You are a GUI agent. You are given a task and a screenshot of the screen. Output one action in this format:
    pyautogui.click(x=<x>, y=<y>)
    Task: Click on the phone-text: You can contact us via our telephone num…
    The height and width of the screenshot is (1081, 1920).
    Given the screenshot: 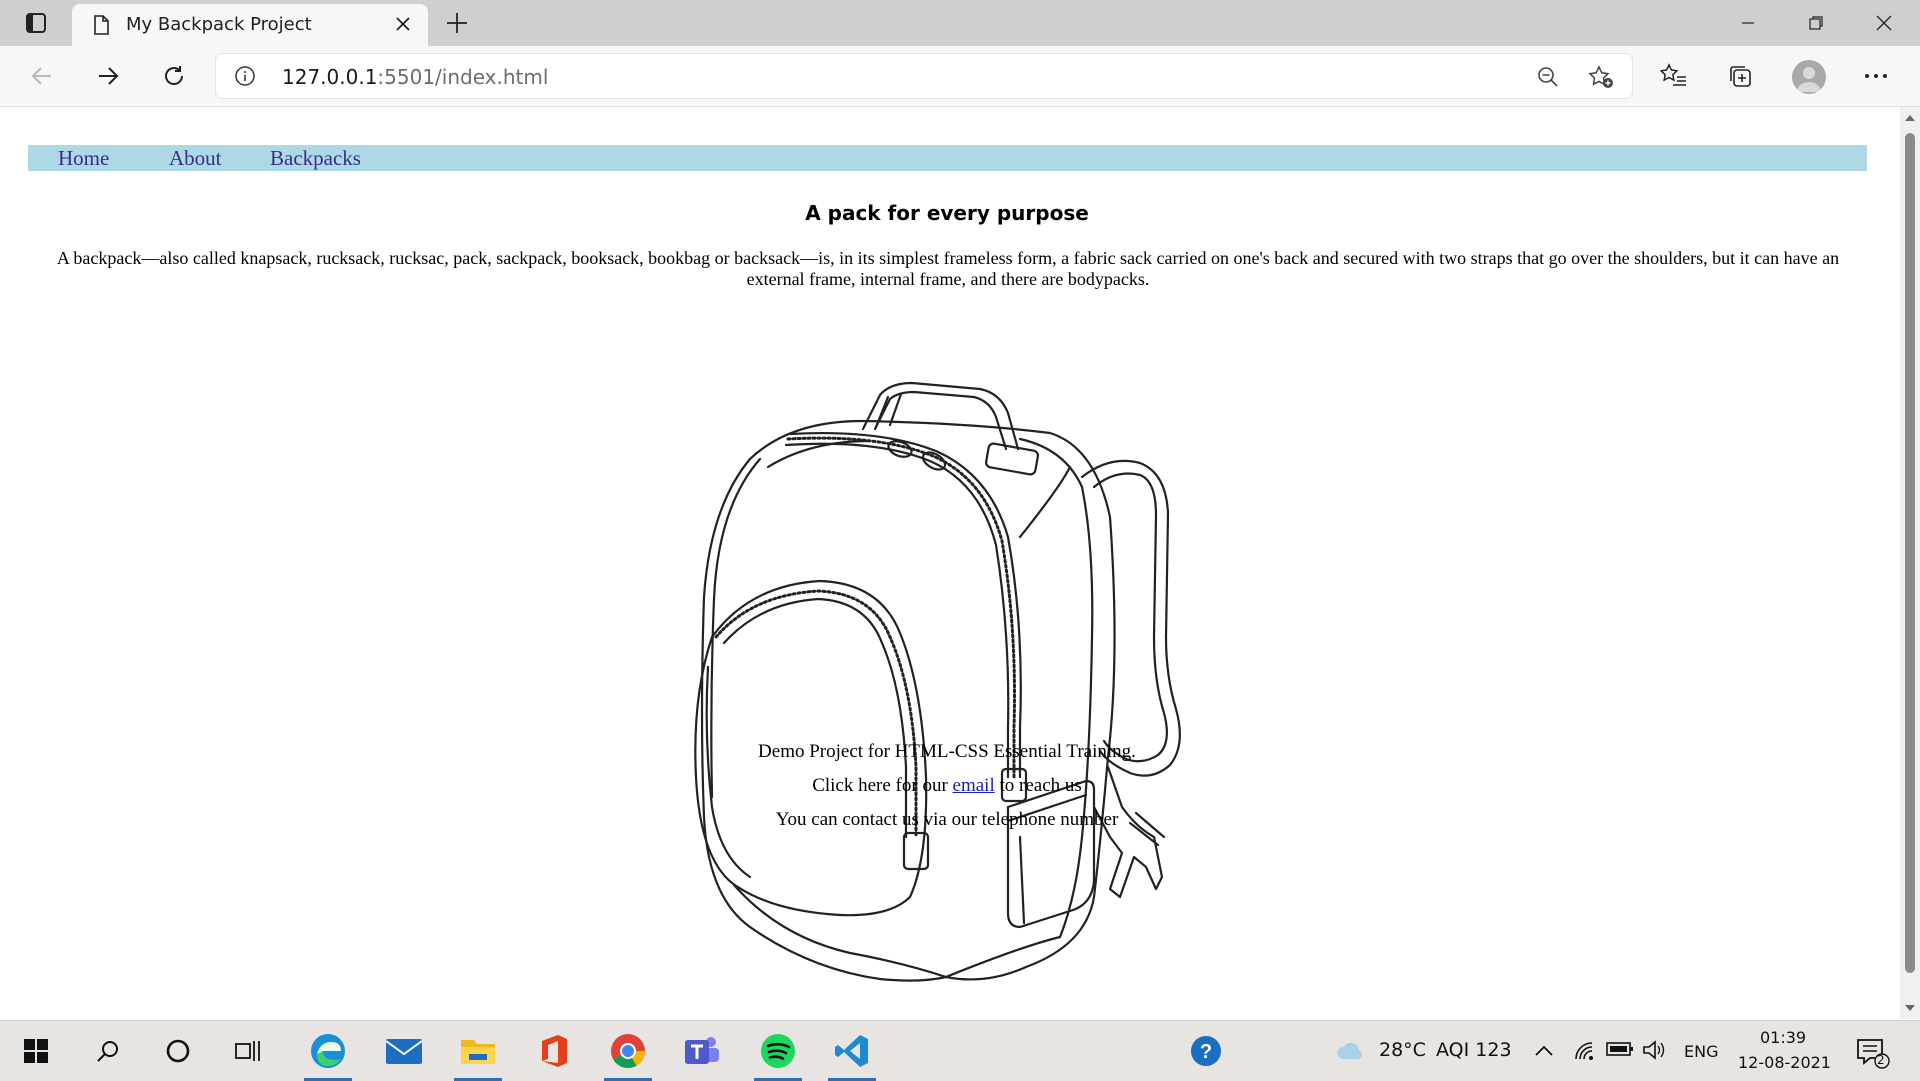 What is the action you would take?
    pyautogui.click(x=947, y=819)
    